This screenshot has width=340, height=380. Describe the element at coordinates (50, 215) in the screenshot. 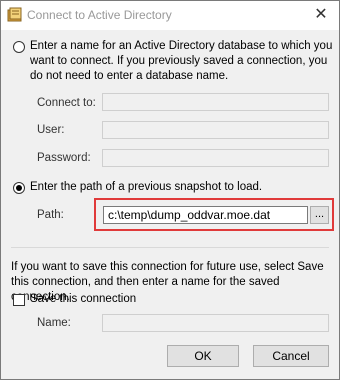

I see `path-label: Path:` at that location.